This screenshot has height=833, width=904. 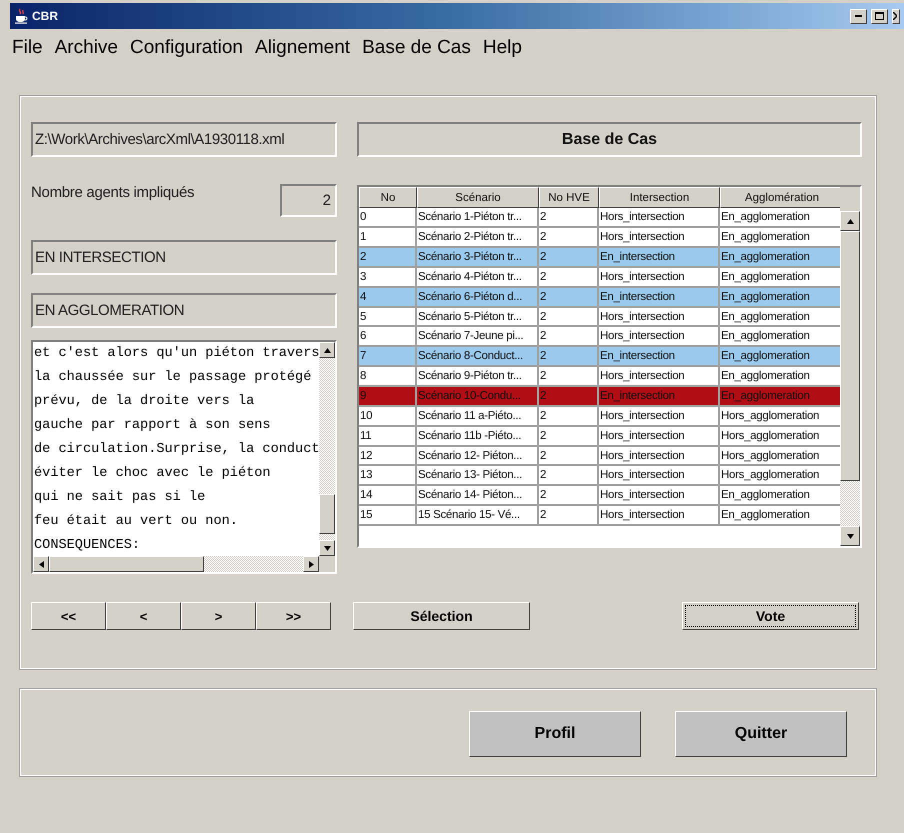 What do you see at coordinates (86, 53) in the screenshot?
I see `menu-item: Archive` at bounding box center [86, 53].